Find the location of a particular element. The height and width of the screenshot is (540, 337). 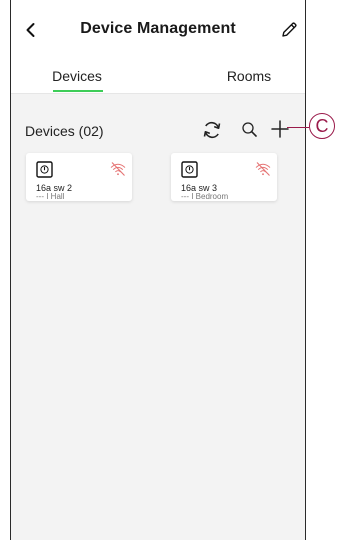

tab-rooms: Rooms is located at coordinates (249, 76).